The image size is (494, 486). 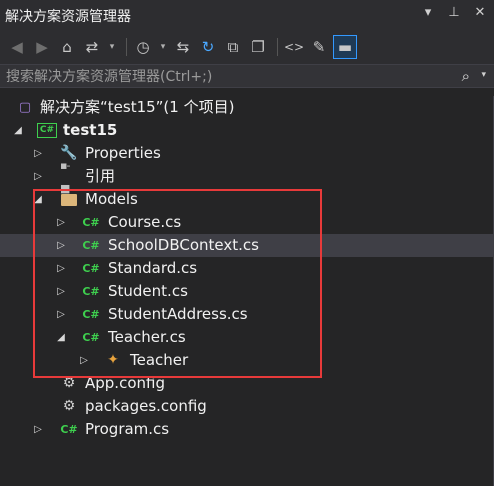 What do you see at coordinates (145, 222) in the screenshot?
I see `tree-item-label: Course.cs` at bounding box center [145, 222].